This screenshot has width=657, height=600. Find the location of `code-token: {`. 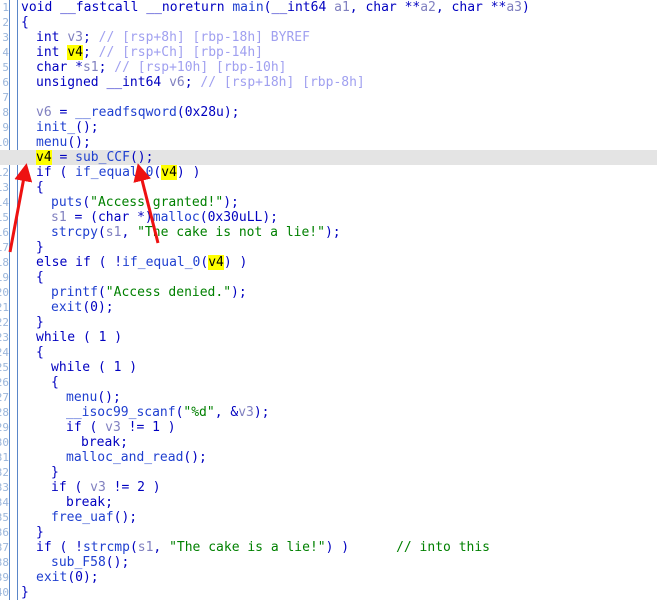

code-token: { is located at coordinates (40, 277).